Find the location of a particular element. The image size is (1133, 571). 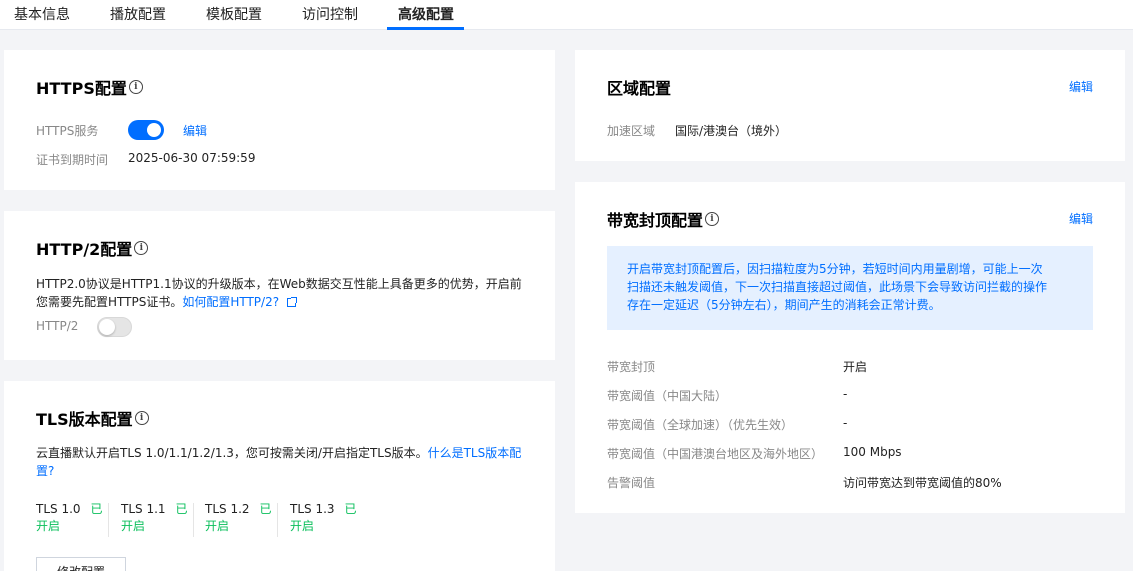

tab-bar: 基本信息 播放配置 模板配置 访问控制 高级配置 is located at coordinates (566, 15).